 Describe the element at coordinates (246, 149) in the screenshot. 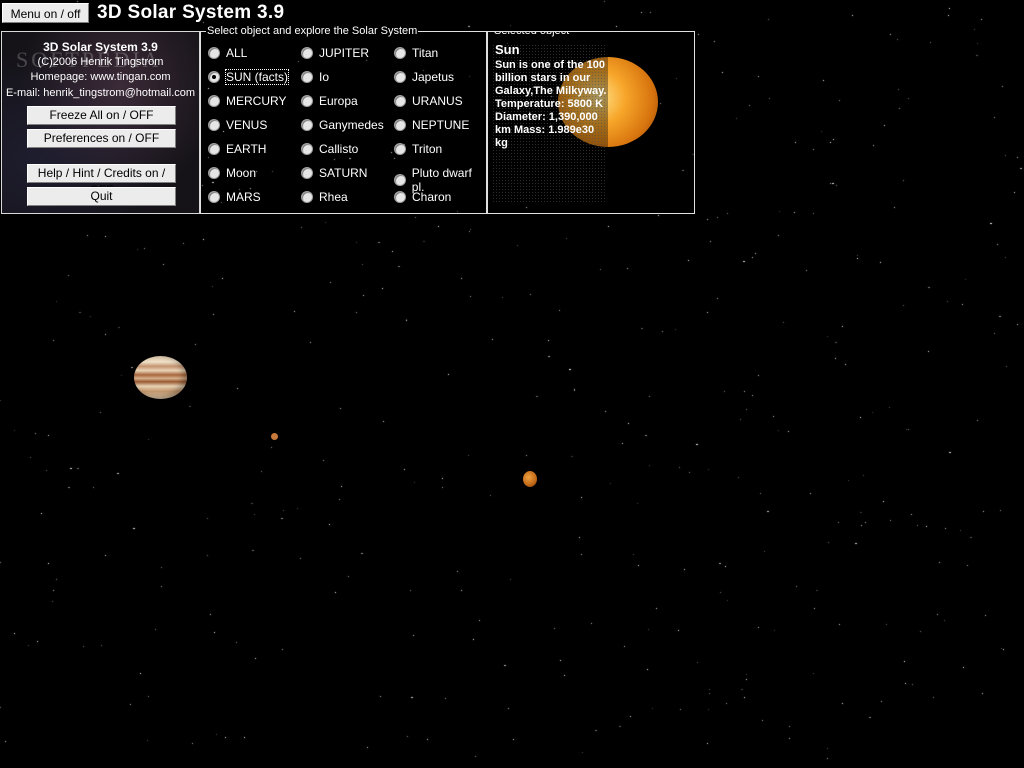

I see `radio-label: EARTH` at that location.